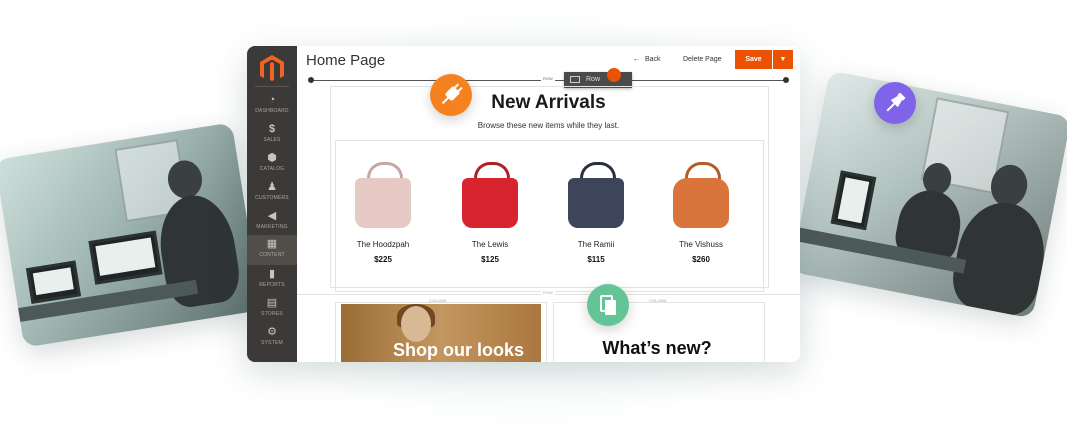 This screenshot has width=1067, height=437. What do you see at coordinates (1000, 257) in the screenshot?
I see `photo-person` at bounding box center [1000, 257].